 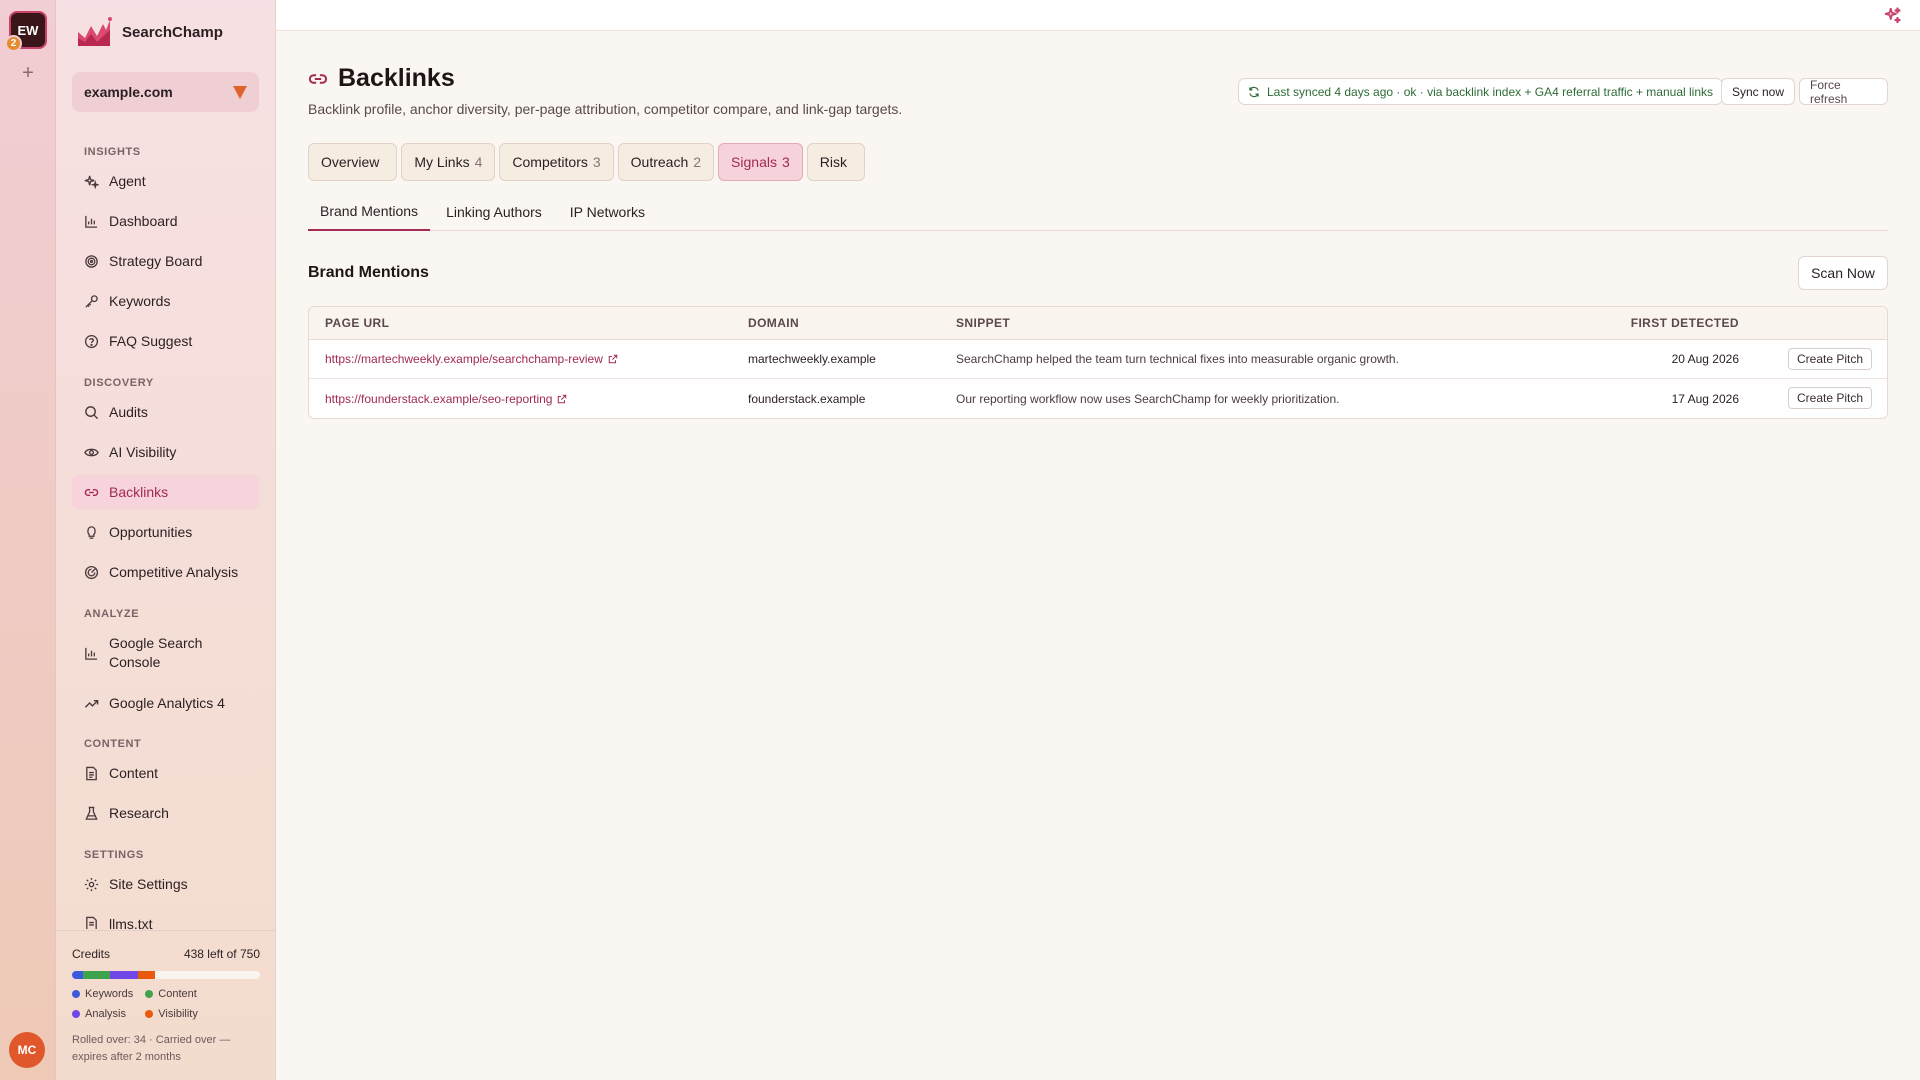 I want to click on sidebar-item-ai-visibility: AI Visibility, so click(x=165, y=452).